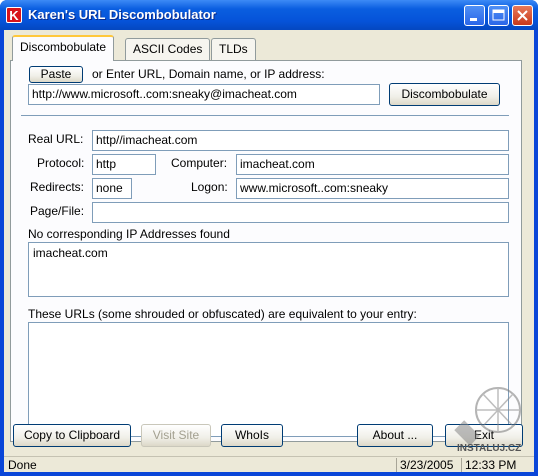 This screenshot has width=538, height=476. What do you see at coordinates (269, 15) in the screenshot?
I see `title-bar: K Karen's URL Discombobulator` at bounding box center [269, 15].